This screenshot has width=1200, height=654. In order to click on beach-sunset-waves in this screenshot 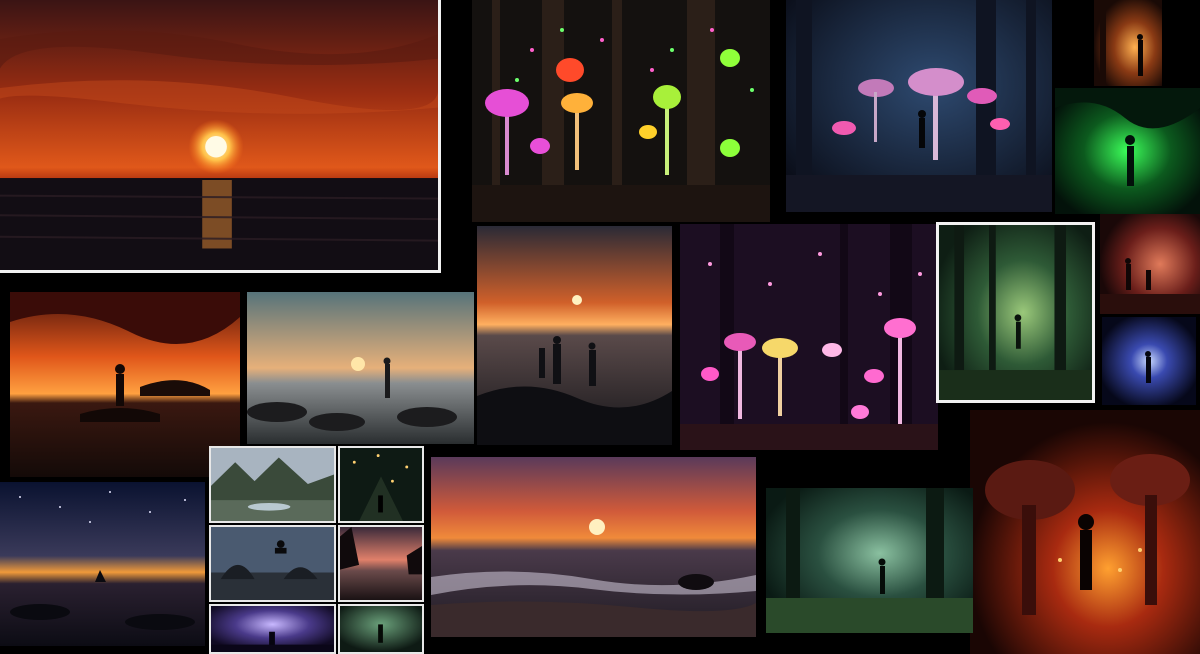, I will do `click(593, 547)`.